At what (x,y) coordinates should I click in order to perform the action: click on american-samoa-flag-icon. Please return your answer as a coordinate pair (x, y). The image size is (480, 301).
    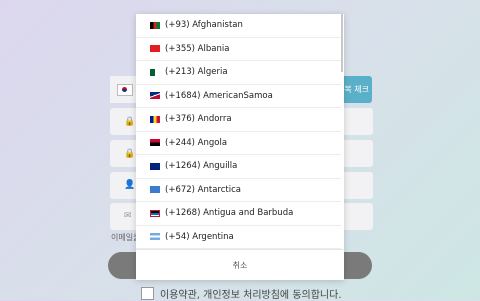
    Looking at the image, I should click on (155, 96).